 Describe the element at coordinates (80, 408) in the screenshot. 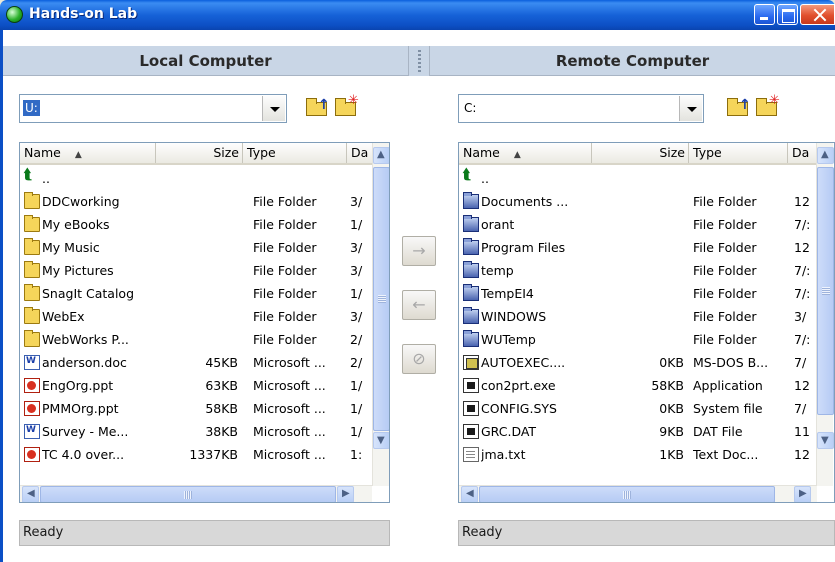

I see `file-name: PMMOrg.ppt` at that location.